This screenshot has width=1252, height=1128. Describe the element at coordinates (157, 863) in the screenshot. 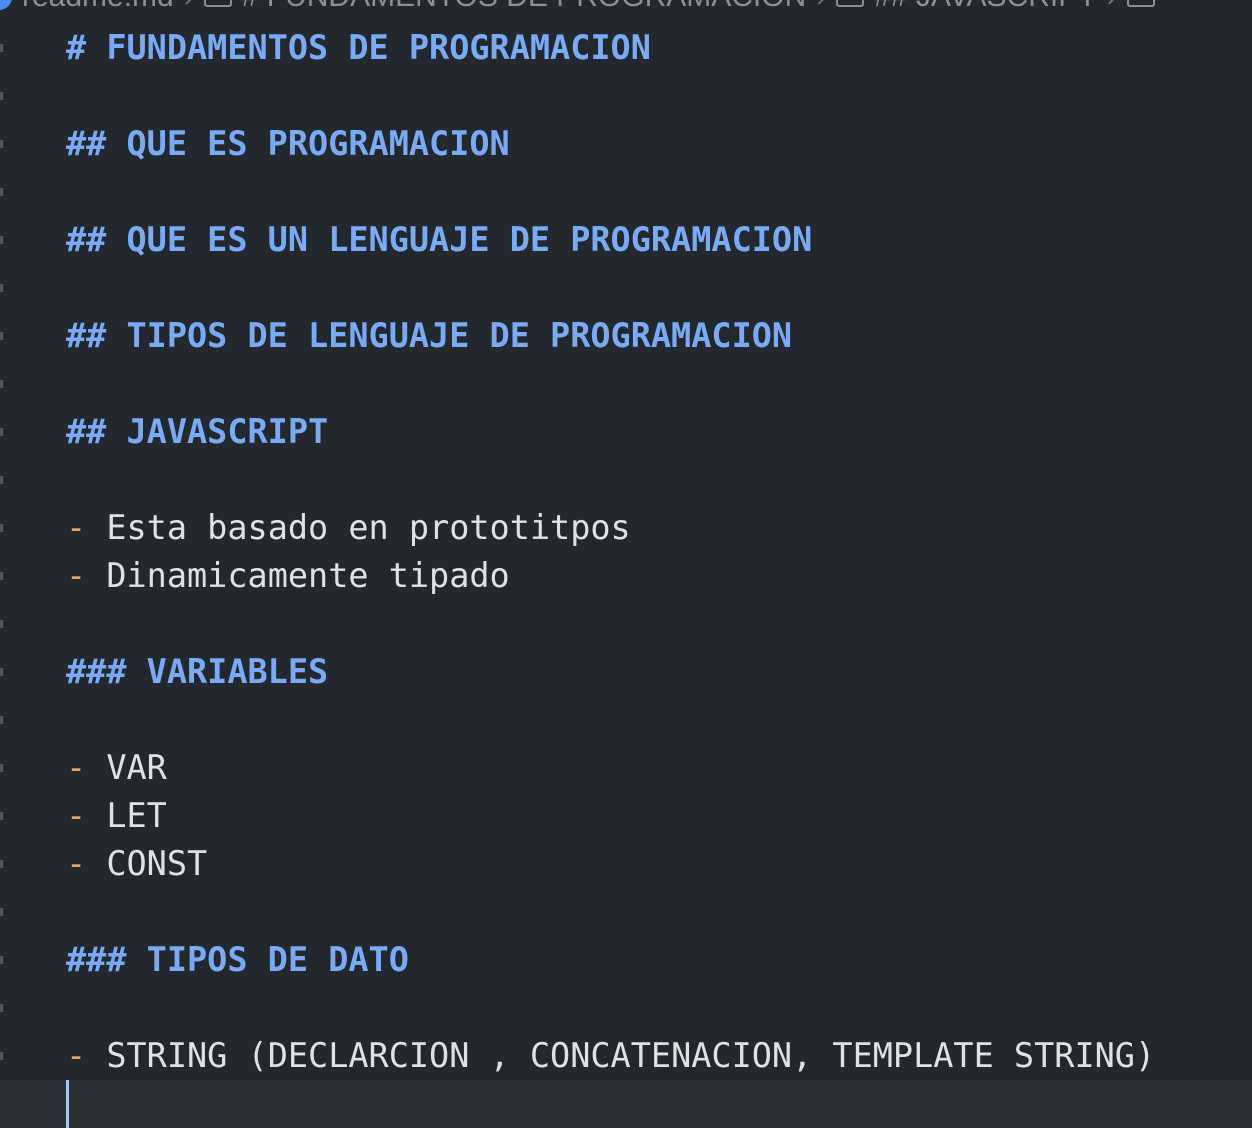

I see `line-text: CONST` at that location.